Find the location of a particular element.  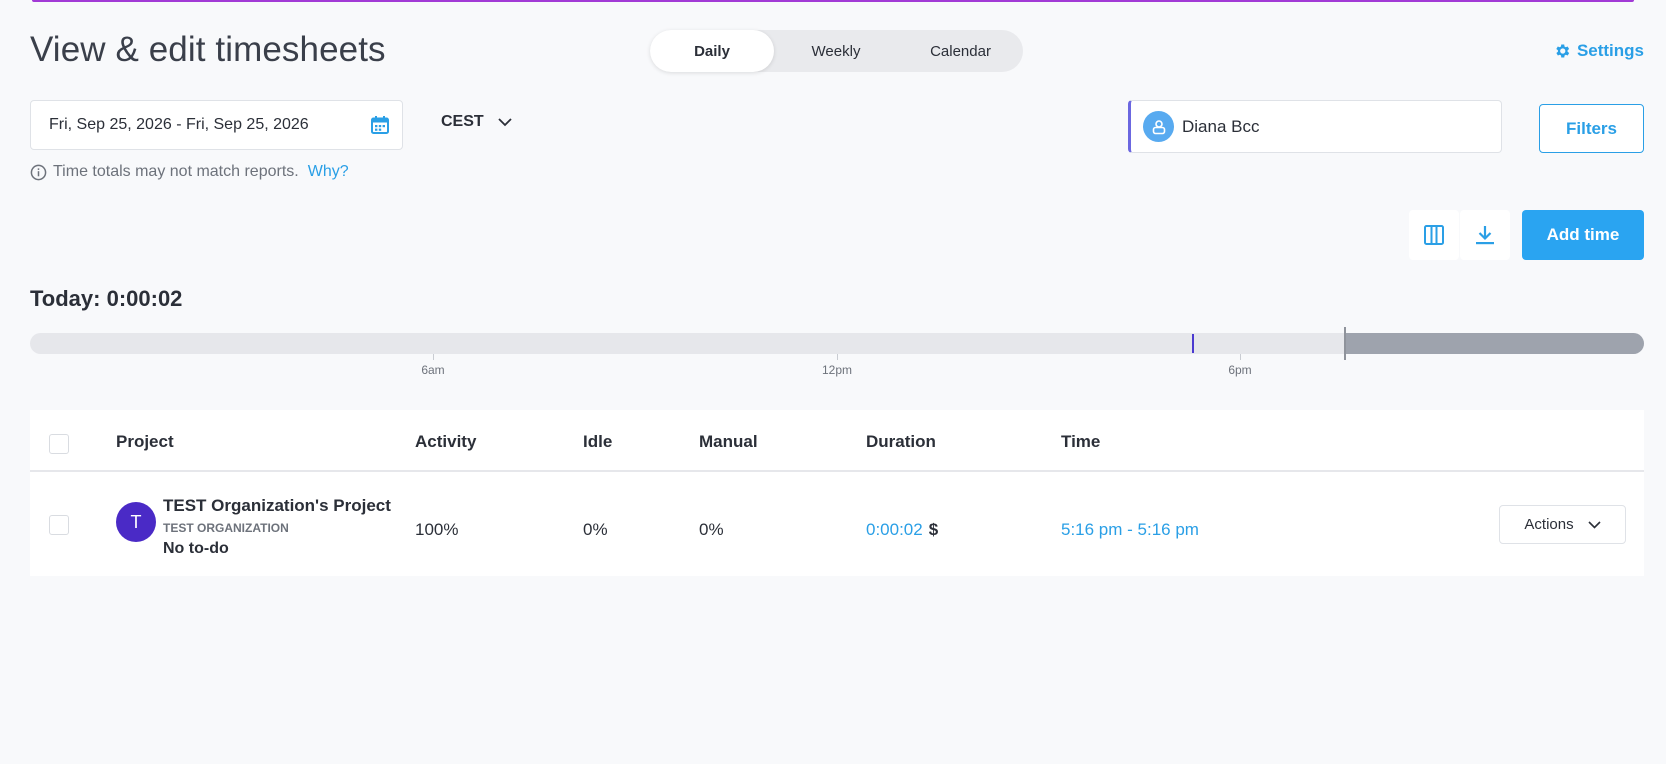

date-range-value: Fri, Sep 25, 2026 - Fri, Sep 25, 2026 is located at coordinates (179, 124).